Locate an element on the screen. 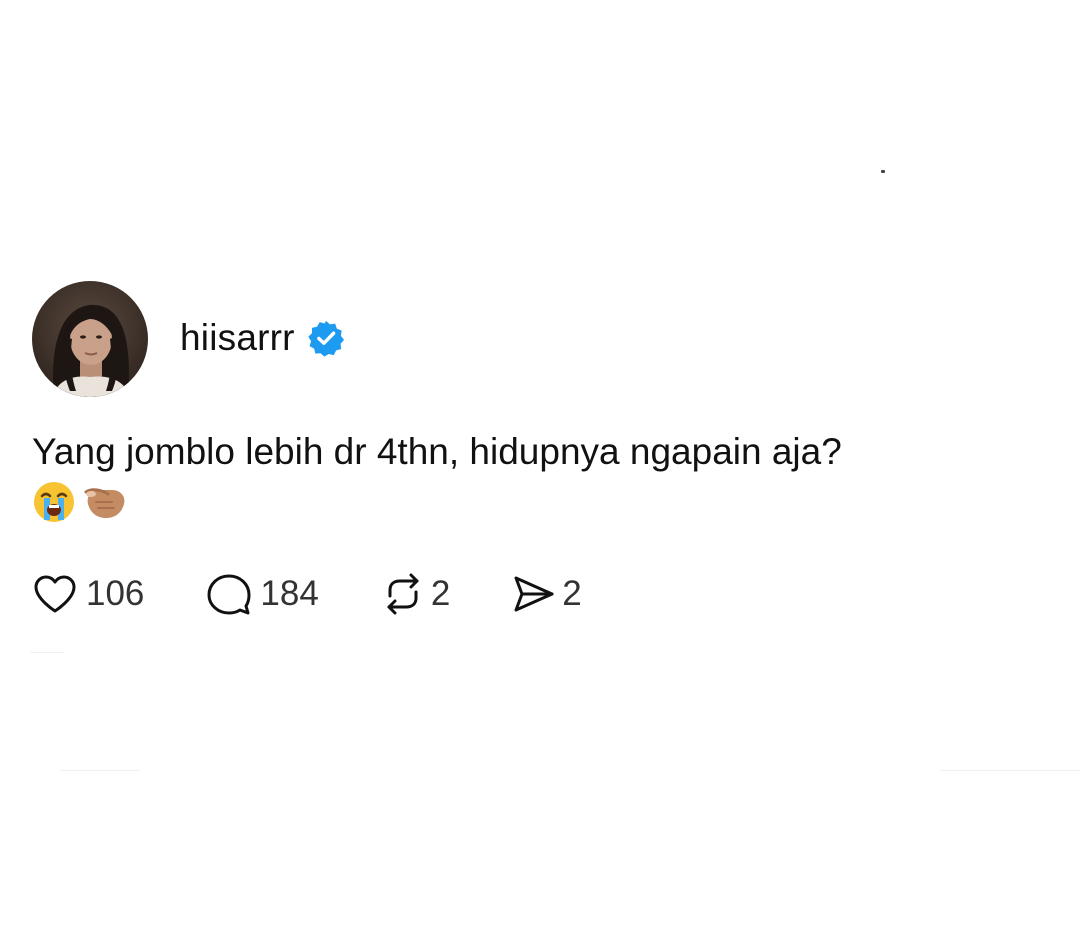 This screenshot has width=1080, height=940. repost-button: 2 is located at coordinates (415, 594).